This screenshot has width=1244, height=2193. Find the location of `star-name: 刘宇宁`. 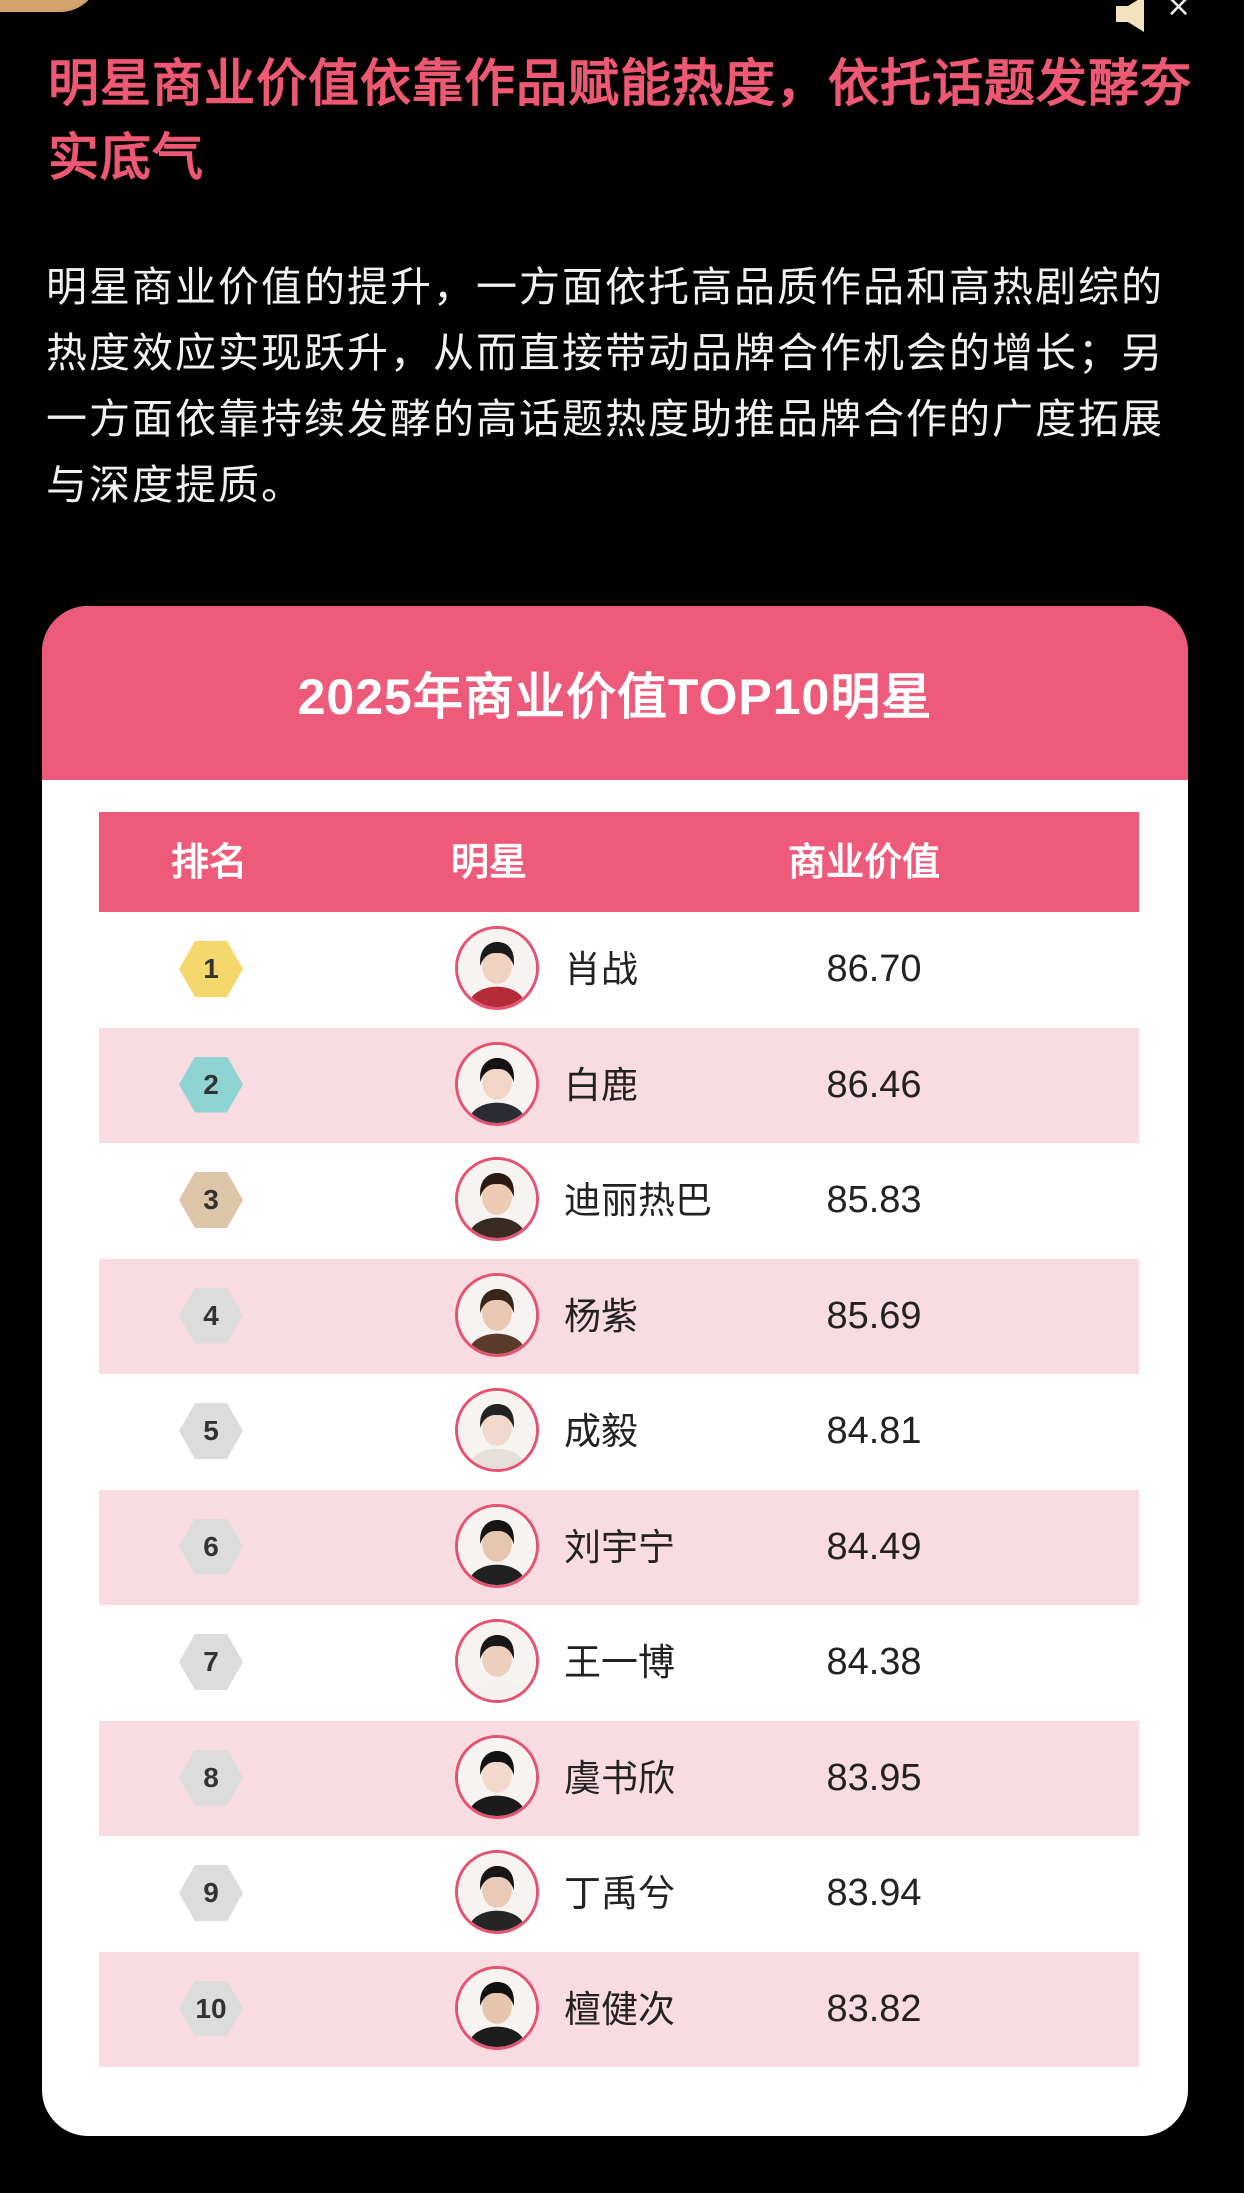

star-name: 刘宇宁 is located at coordinates (619, 1547).